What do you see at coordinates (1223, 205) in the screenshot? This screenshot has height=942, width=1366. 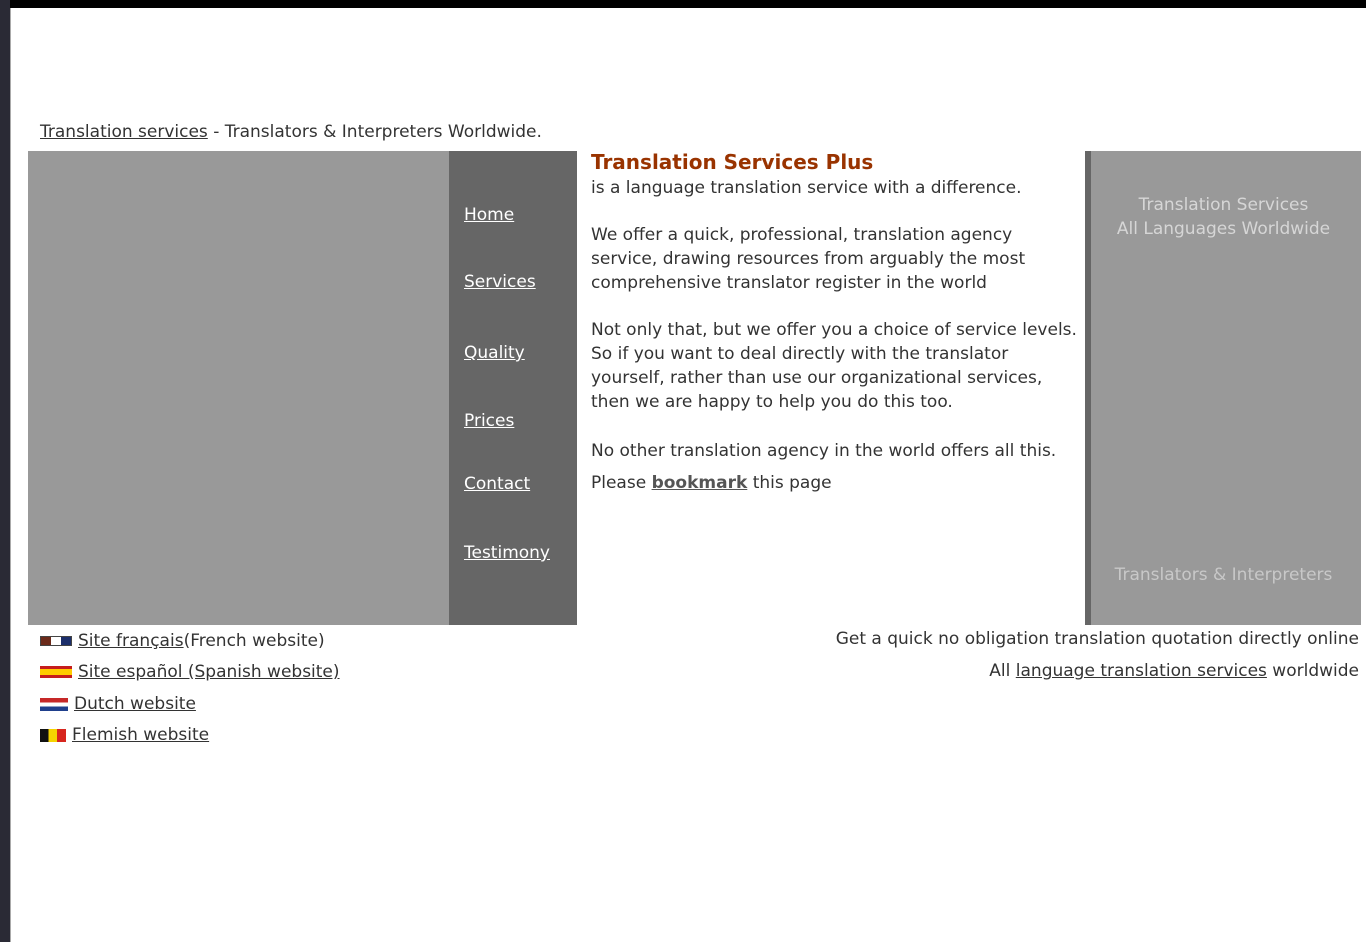 I see `side-panel-line1: Translation Services` at bounding box center [1223, 205].